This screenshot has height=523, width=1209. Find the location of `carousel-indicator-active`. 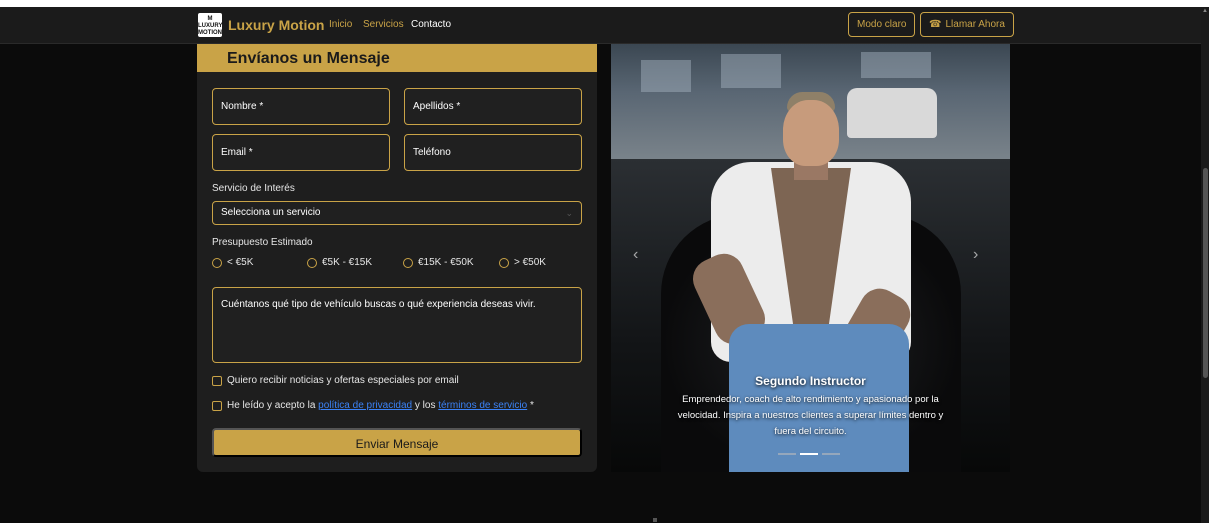

carousel-indicator-active is located at coordinates (809, 454).